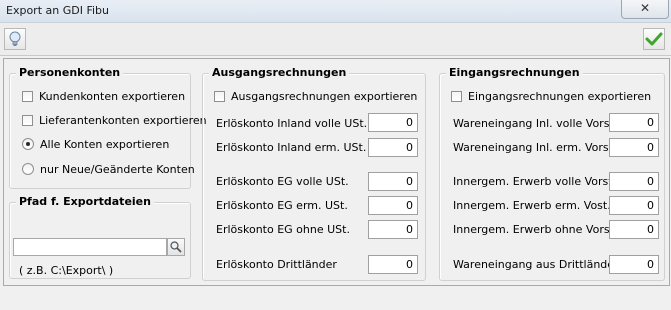 The image size is (671, 310). I want to click on title-bar: Export an GDI Fibu ✕, so click(335, 11).